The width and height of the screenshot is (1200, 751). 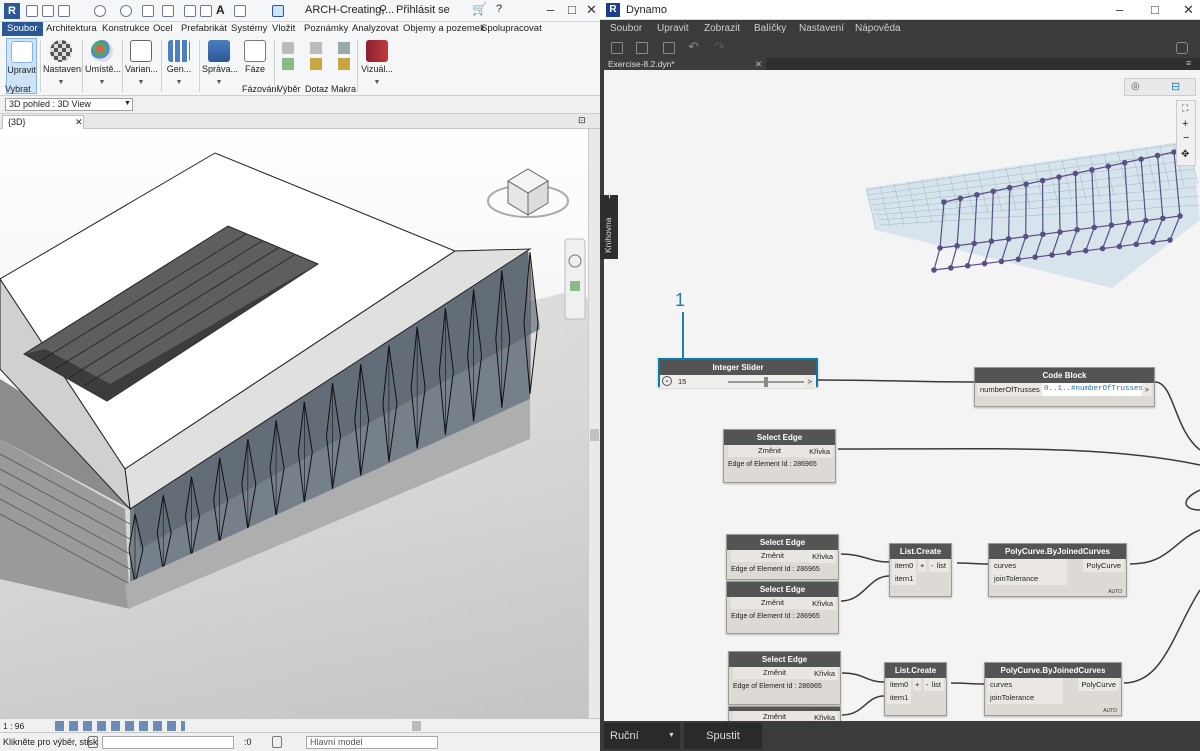 I want to click on integer-slider-node: Integer Slider ⌄ 15 >, so click(x=738, y=373).